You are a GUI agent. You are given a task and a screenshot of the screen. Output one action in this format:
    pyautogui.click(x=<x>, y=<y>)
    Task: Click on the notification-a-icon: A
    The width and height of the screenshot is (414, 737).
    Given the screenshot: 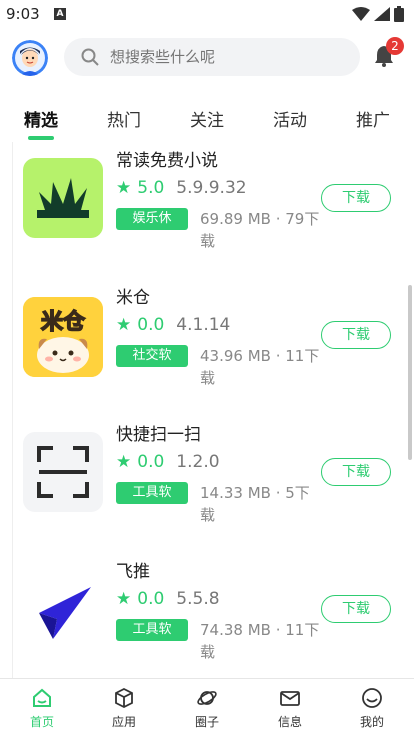 What is the action you would take?
    pyautogui.click(x=60, y=14)
    